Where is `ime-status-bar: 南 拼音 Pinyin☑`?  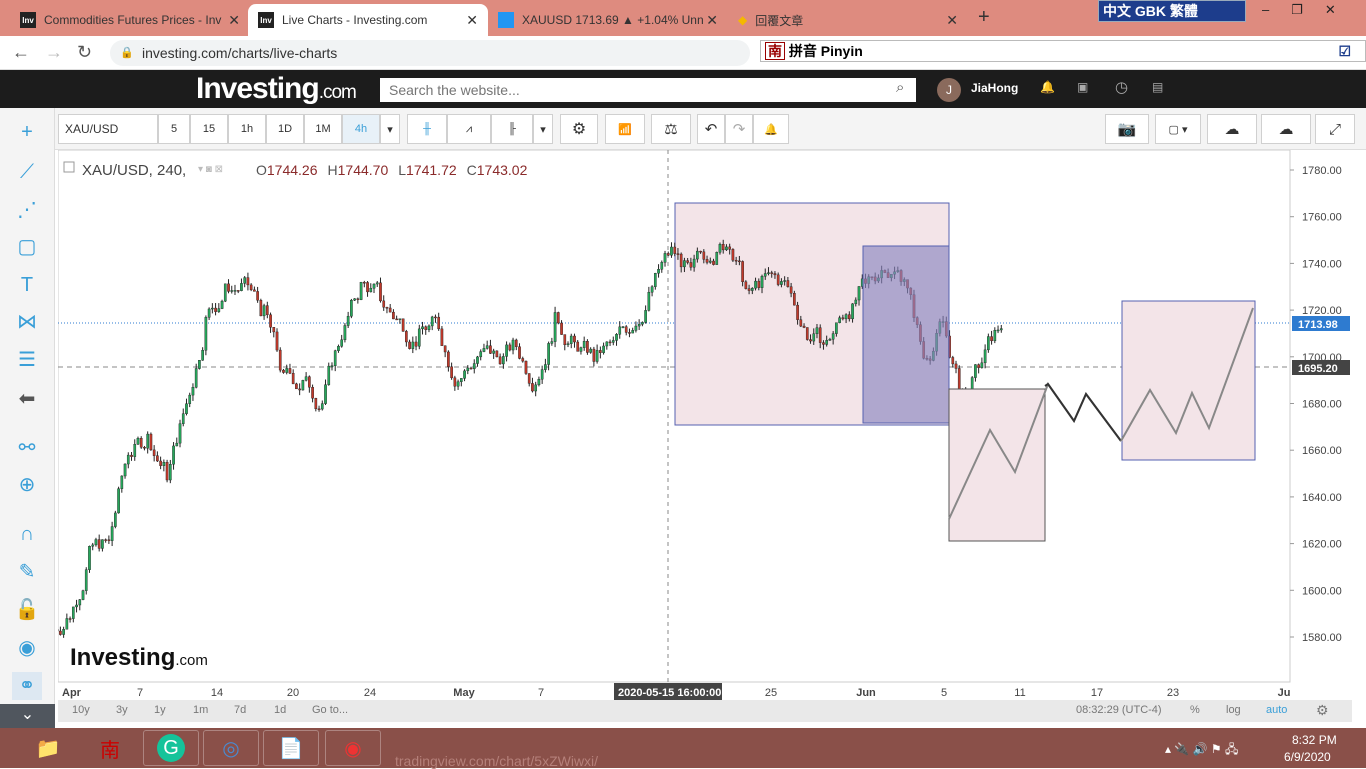 ime-status-bar: 南 拼音 Pinyin☑ is located at coordinates (1063, 51).